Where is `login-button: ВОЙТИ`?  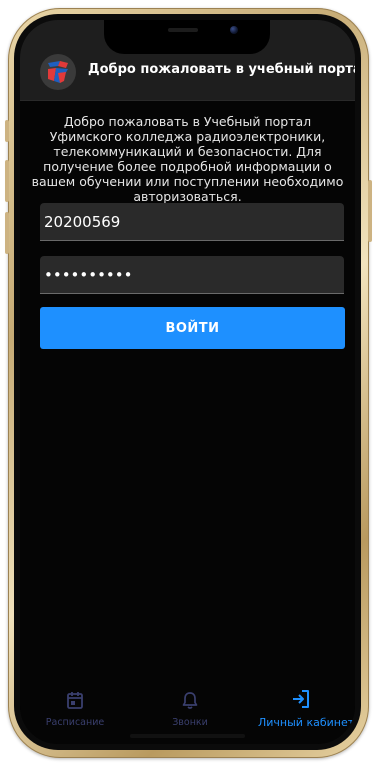
login-button: ВОЙТИ is located at coordinates (192, 328).